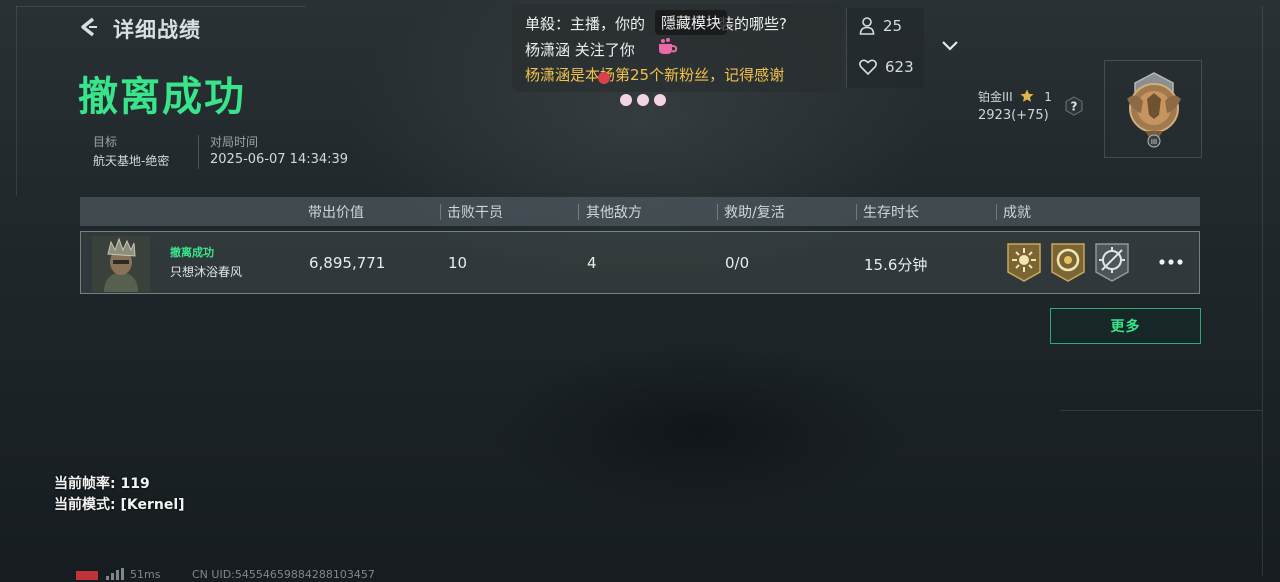  What do you see at coordinates (198, 152) in the screenshot?
I see `meta-divider` at bounding box center [198, 152].